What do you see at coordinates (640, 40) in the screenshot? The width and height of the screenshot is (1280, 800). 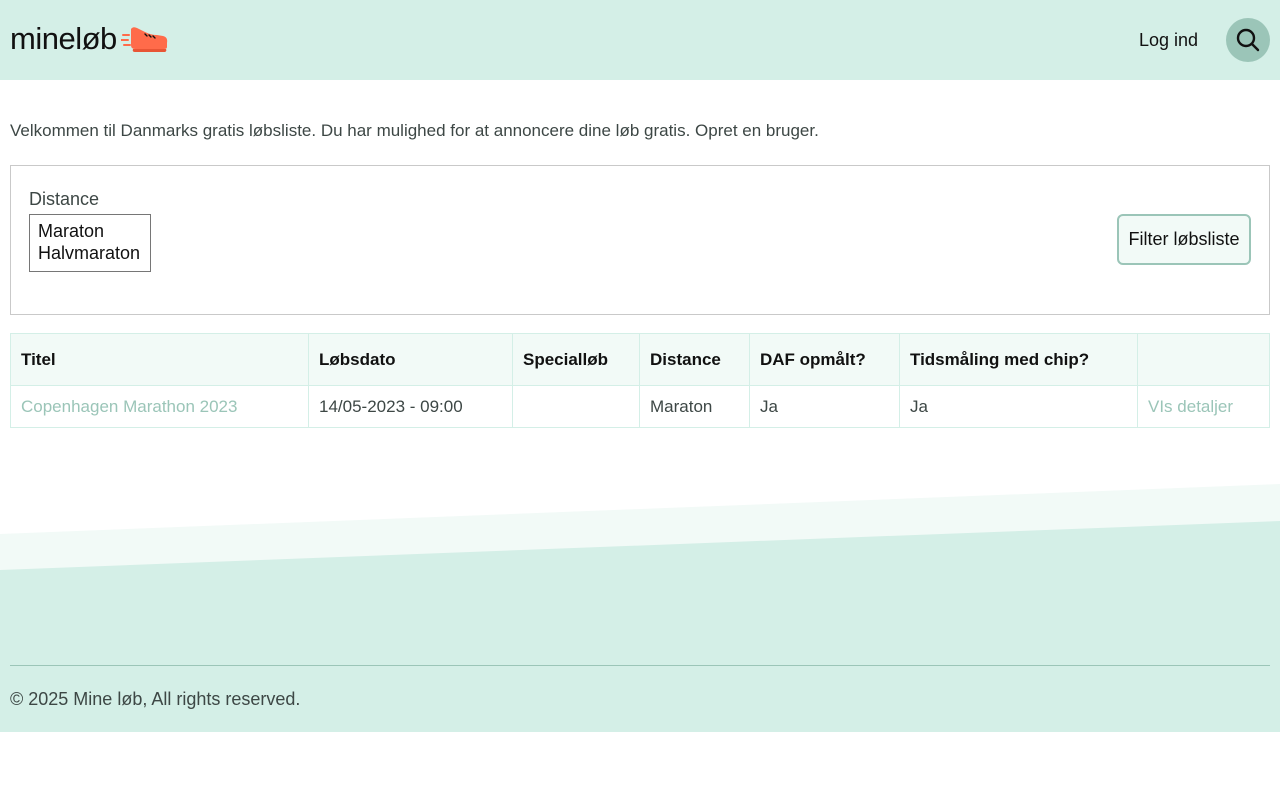 I see `site-header: mineløb Log ind` at bounding box center [640, 40].